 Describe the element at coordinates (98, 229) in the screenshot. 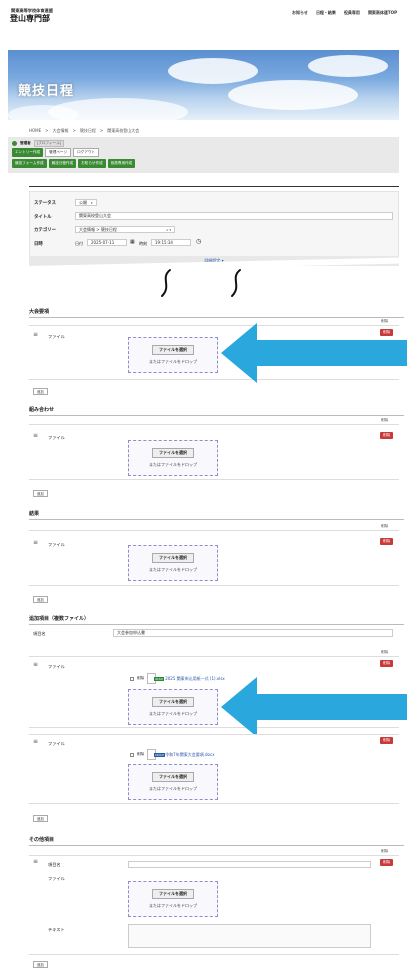

I see `category-value: 大会情報 > 競技日程` at that location.